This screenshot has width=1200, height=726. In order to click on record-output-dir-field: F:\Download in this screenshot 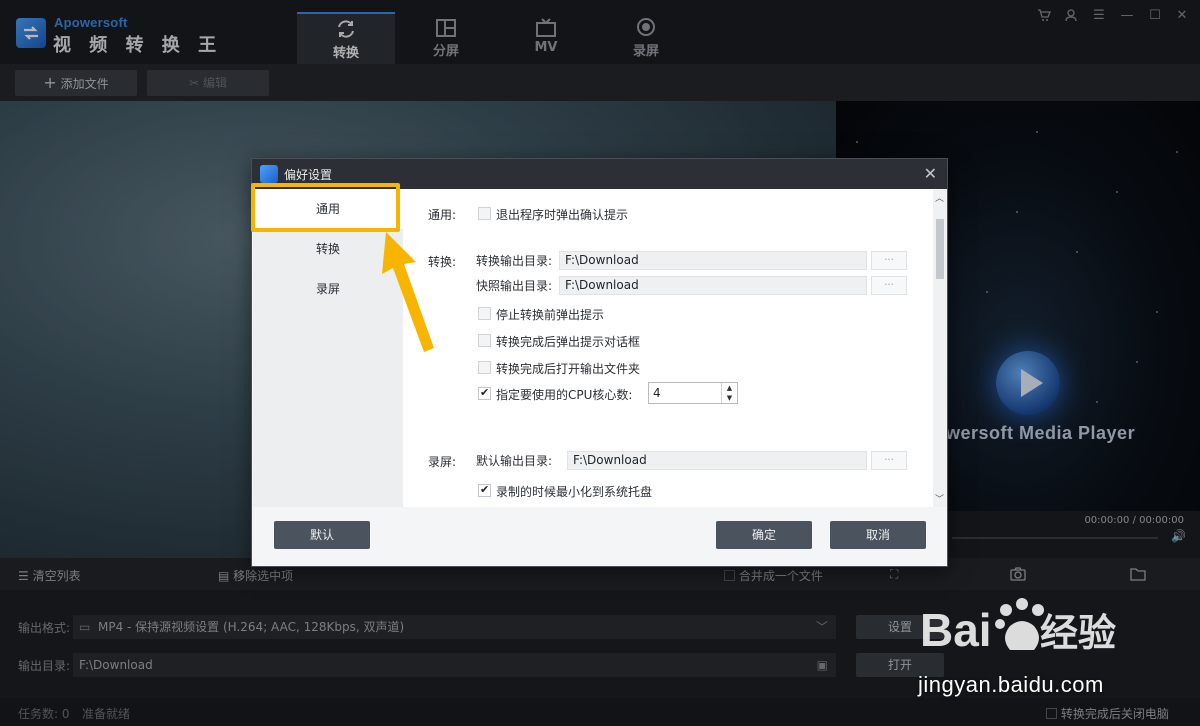, I will do `click(717, 460)`.